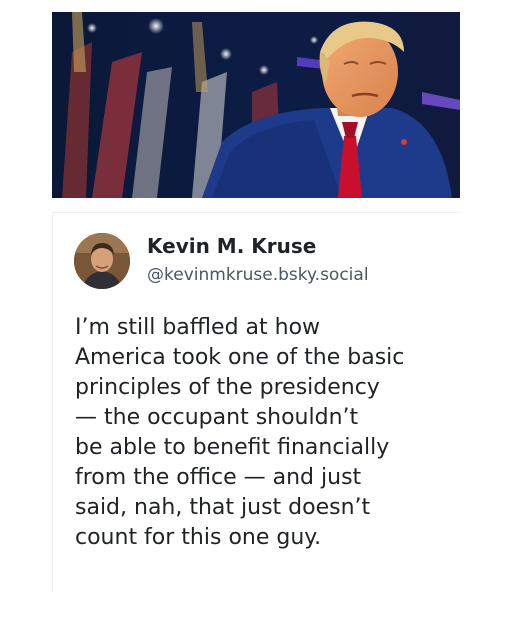 Image resolution: width=512 pixels, height=640 pixels. What do you see at coordinates (240, 357) in the screenshot?
I see `post-text-line: America took one of the basic` at bounding box center [240, 357].